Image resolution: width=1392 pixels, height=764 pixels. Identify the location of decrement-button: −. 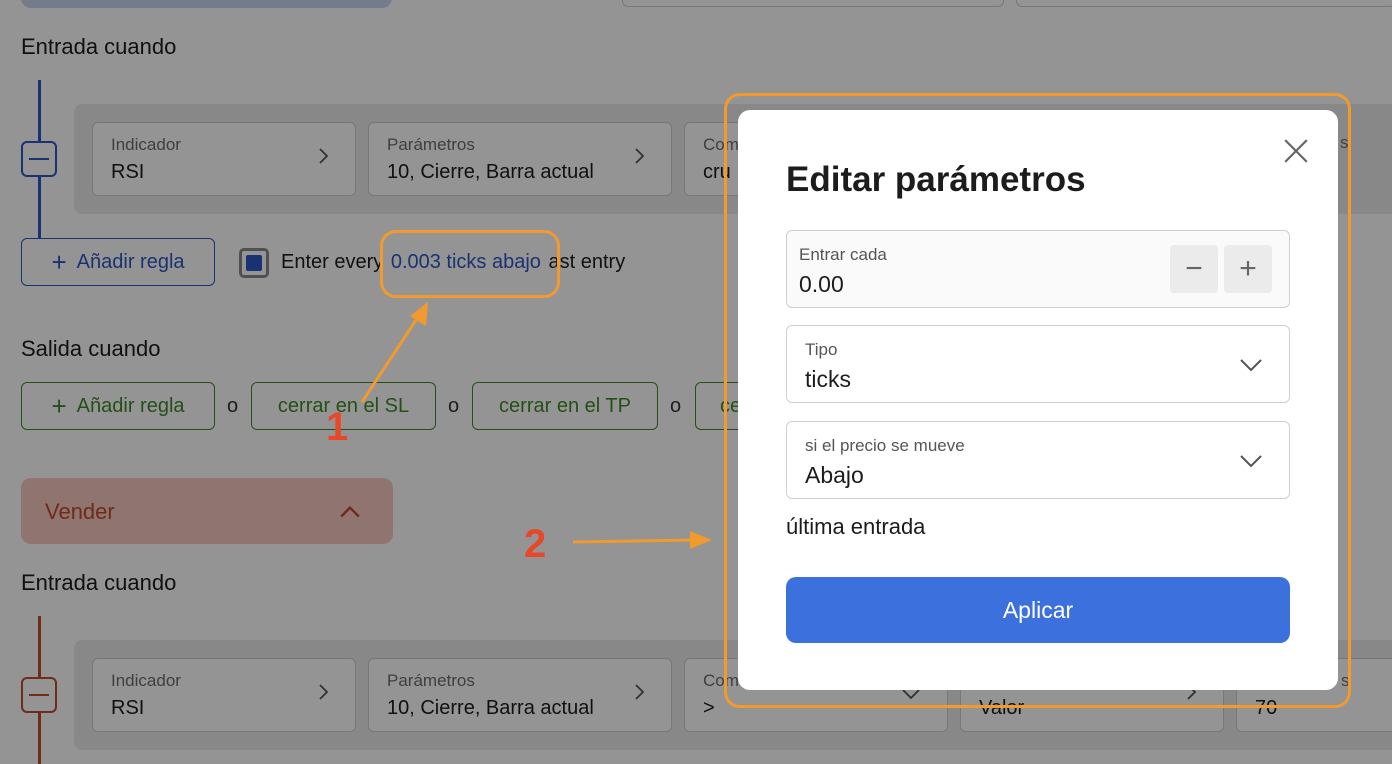
(1194, 269).